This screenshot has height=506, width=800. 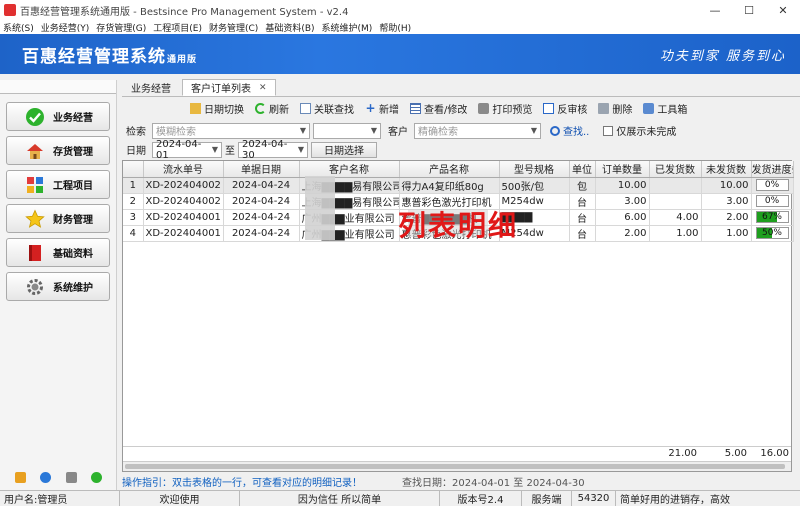 I want to click on tab-business: 业务经营, so click(x=151, y=87).